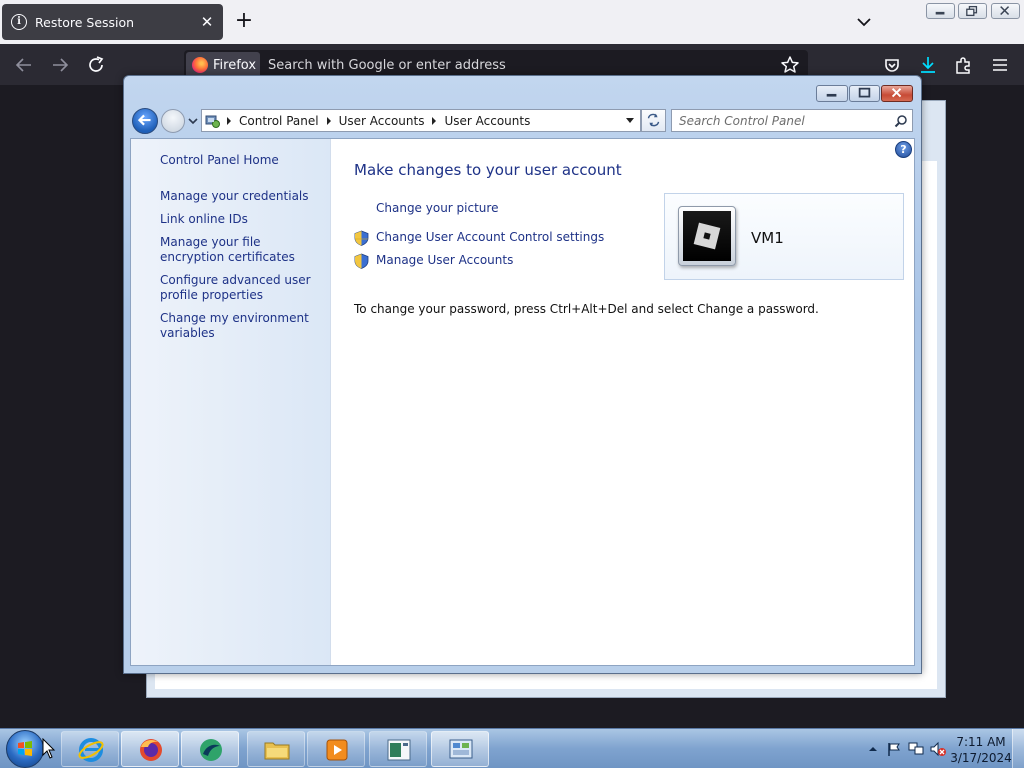 The width and height of the screenshot is (1024, 768). Describe the element at coordinates (173, 121) in the screenshot. I see `cp-forward-button` at that location.